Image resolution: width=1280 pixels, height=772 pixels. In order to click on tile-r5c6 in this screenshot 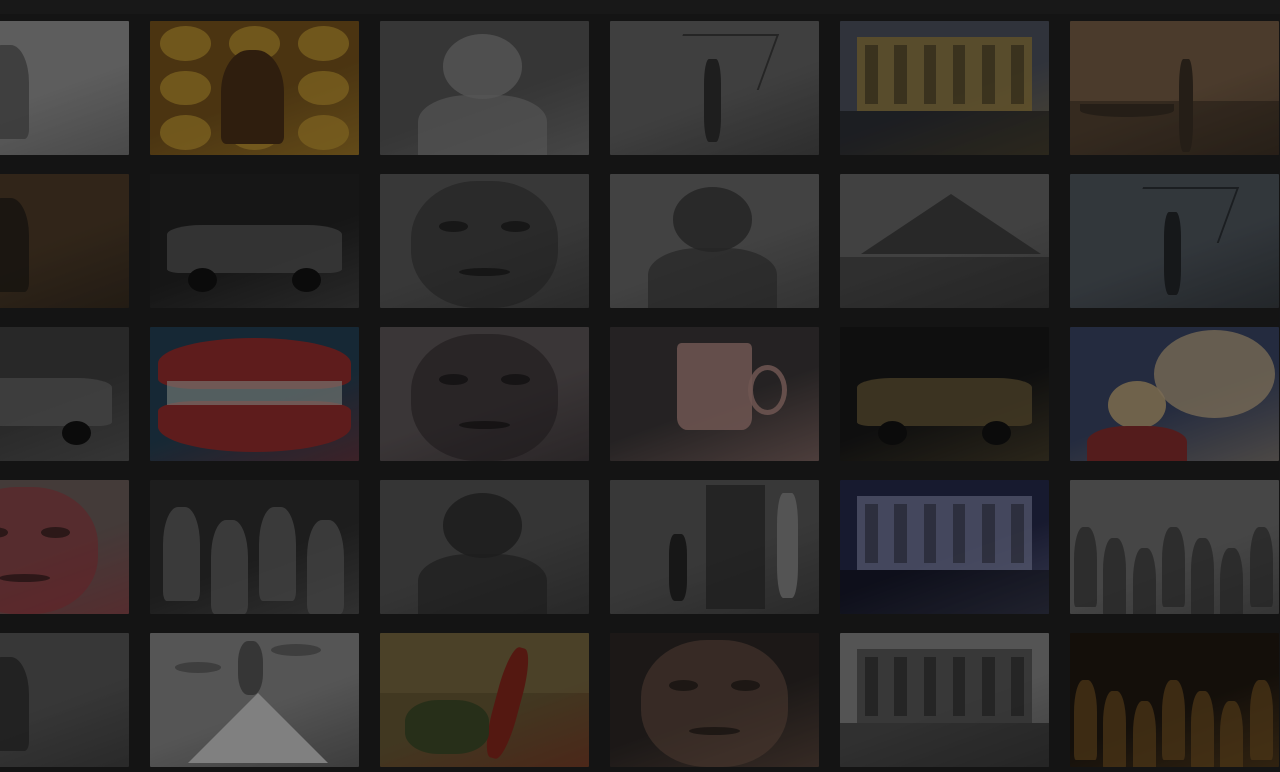, I will do `click(1174, 700)`.